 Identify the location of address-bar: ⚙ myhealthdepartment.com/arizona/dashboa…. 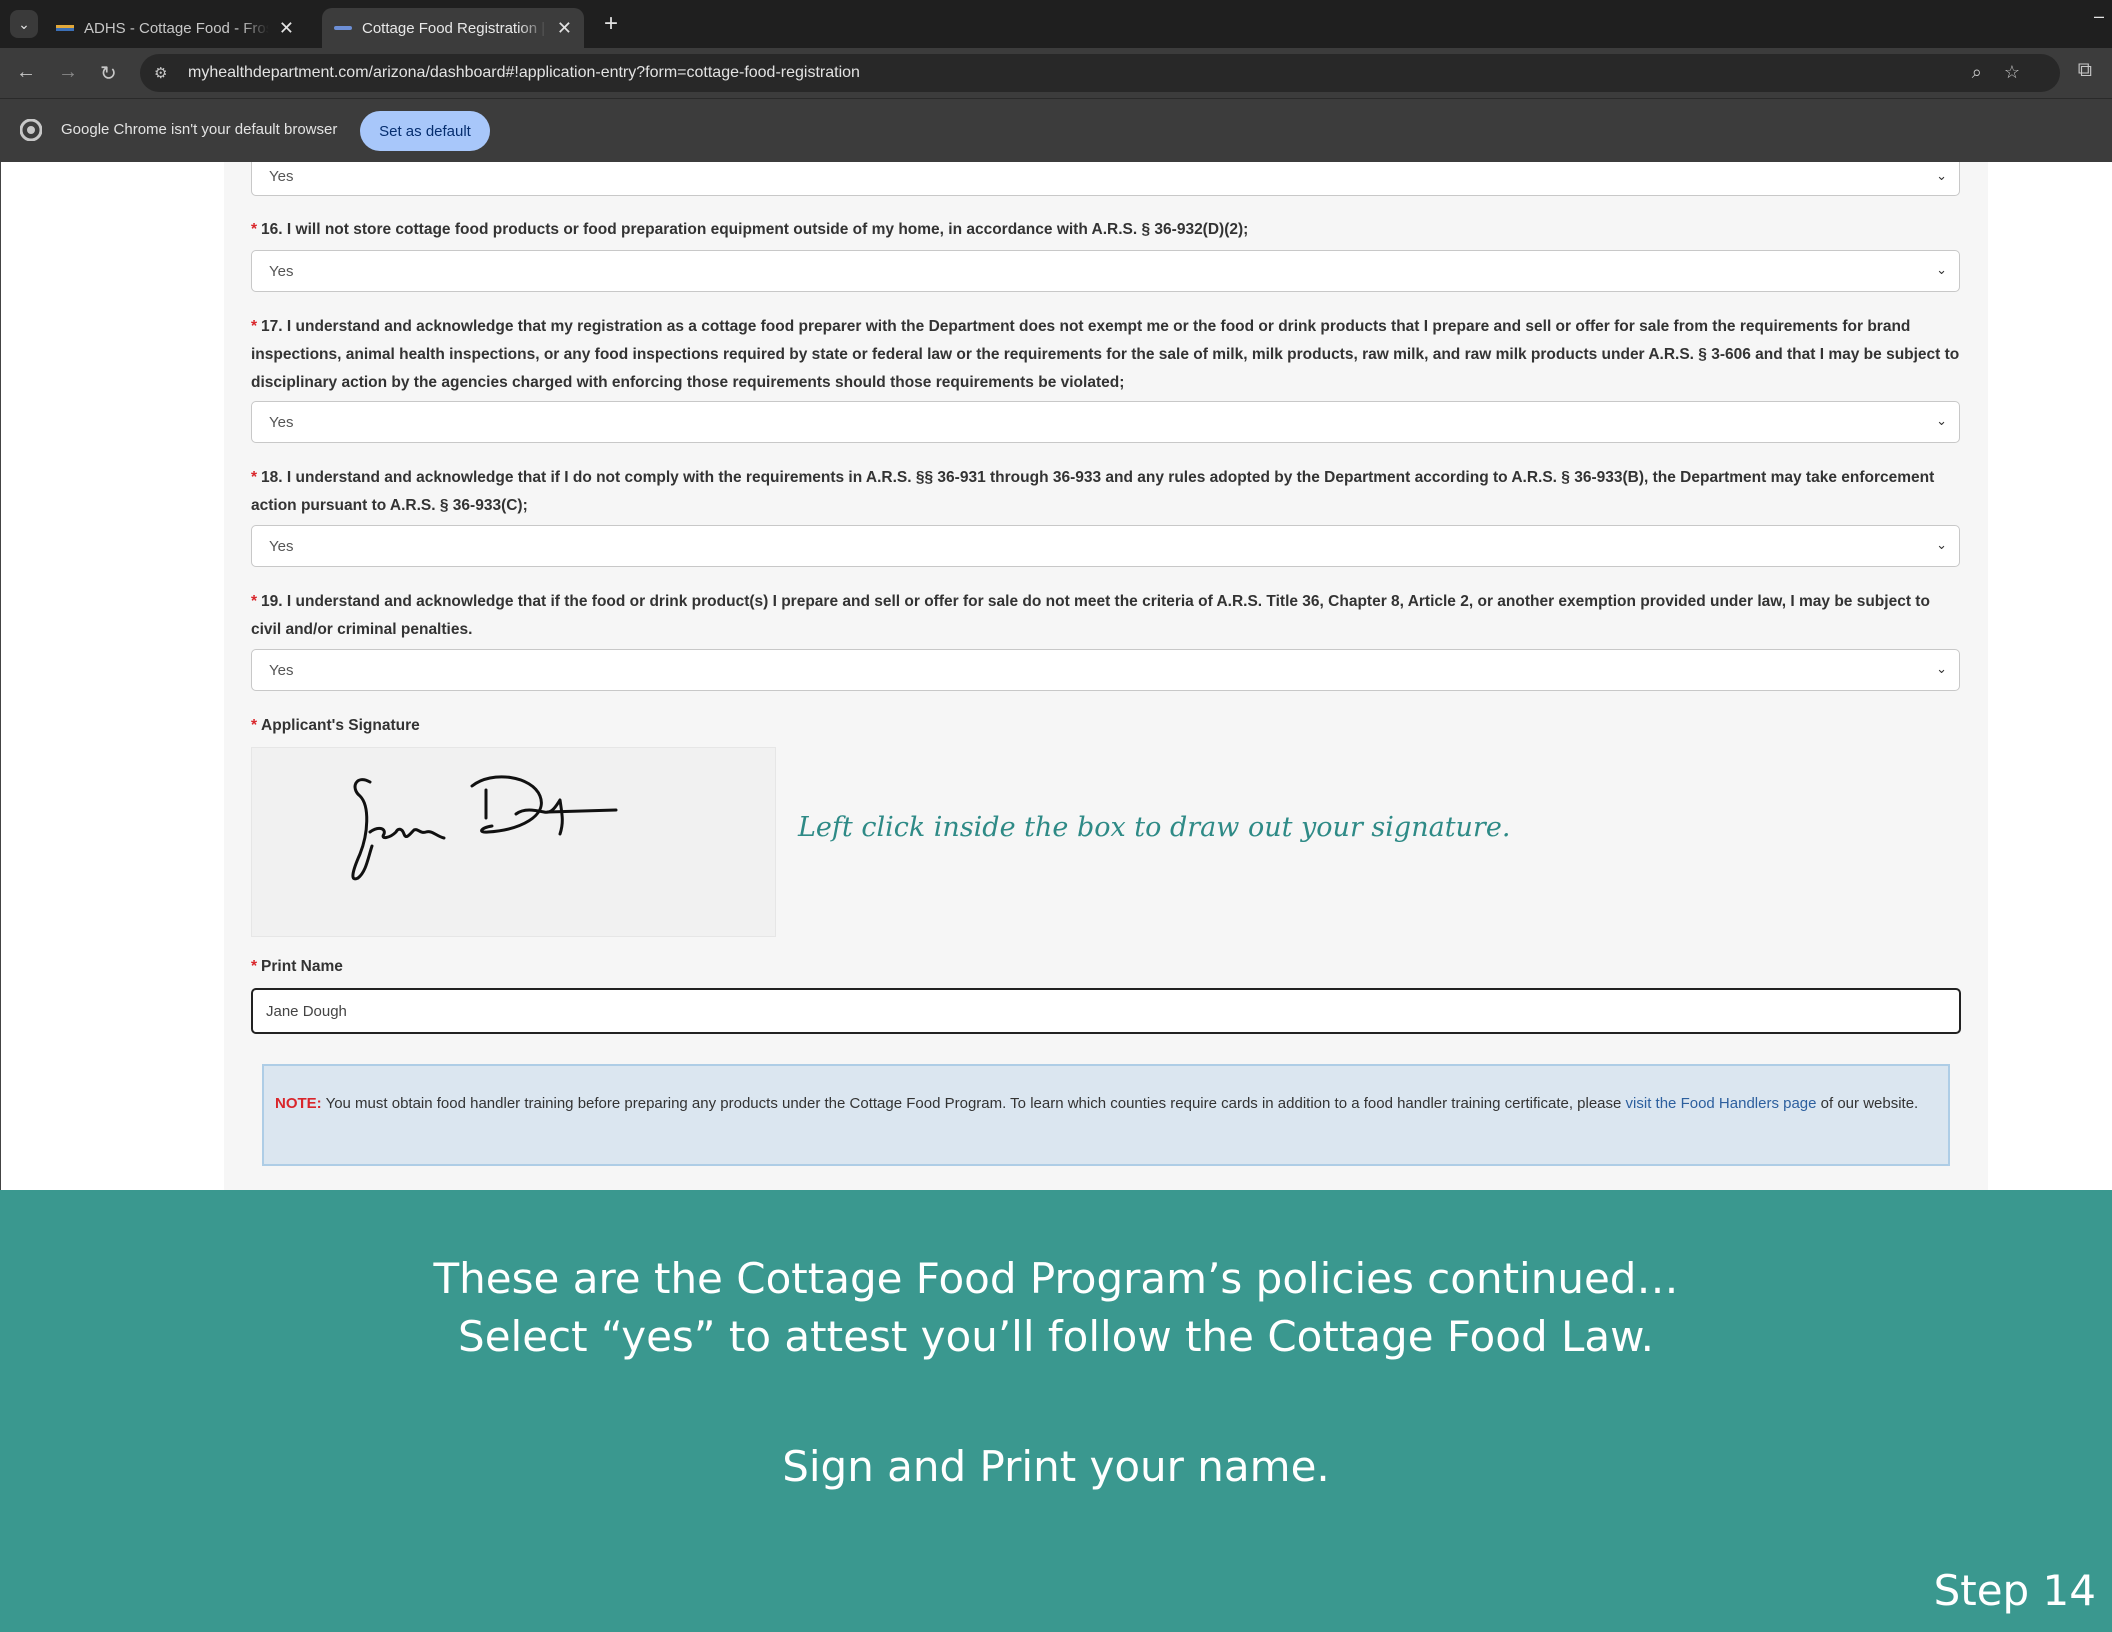
(1100, 73).